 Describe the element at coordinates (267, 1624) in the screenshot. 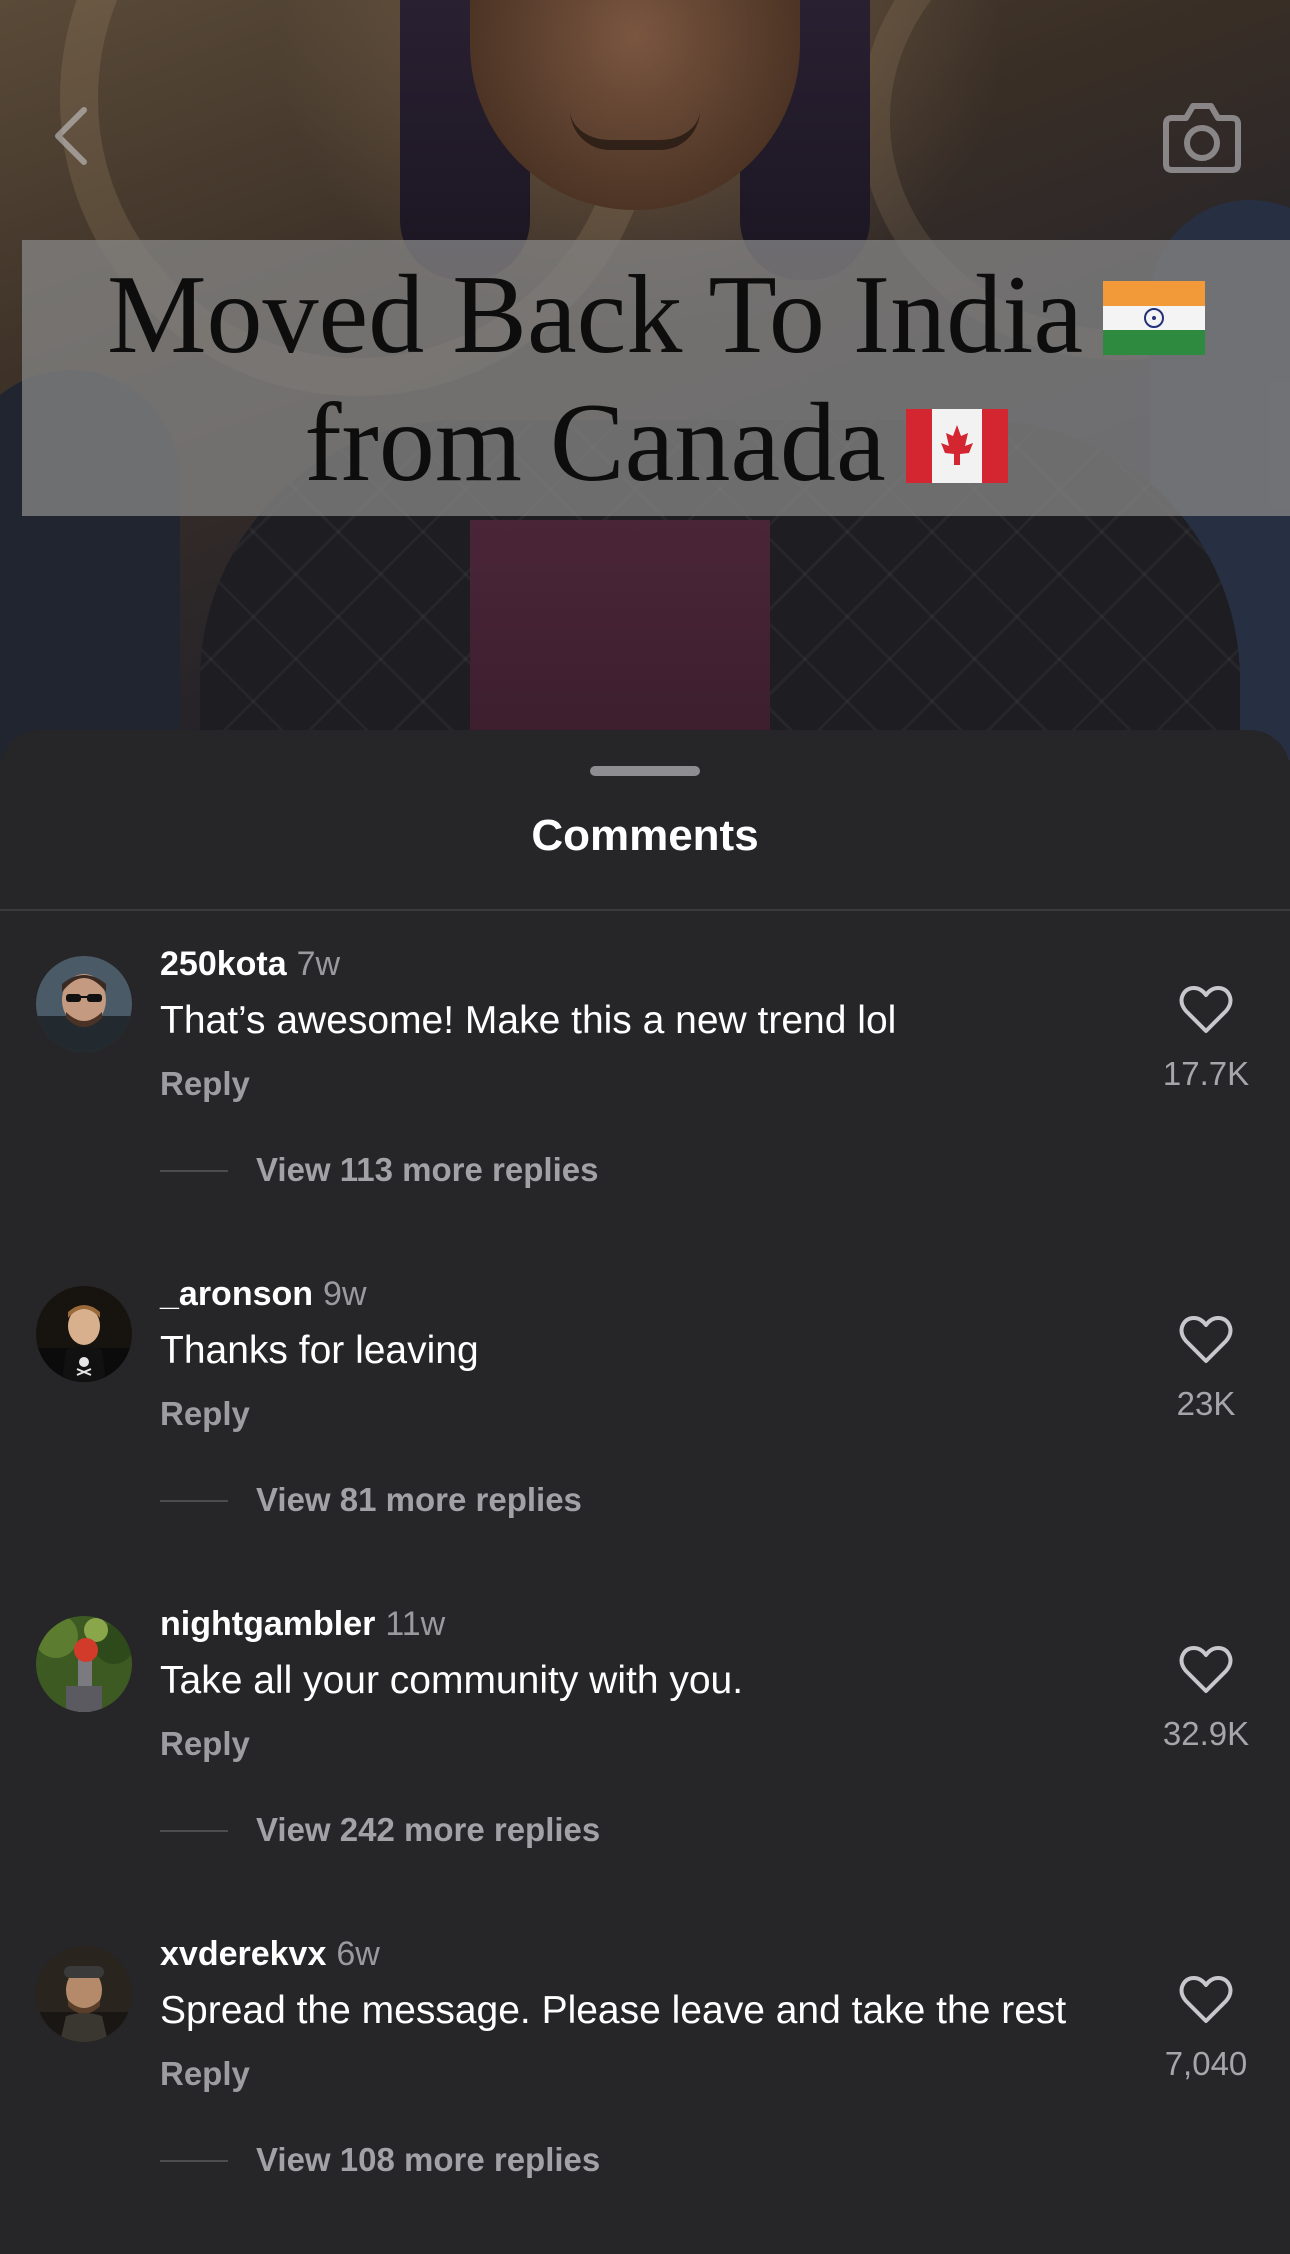

I see `comment-username: nightgambler` at that location.